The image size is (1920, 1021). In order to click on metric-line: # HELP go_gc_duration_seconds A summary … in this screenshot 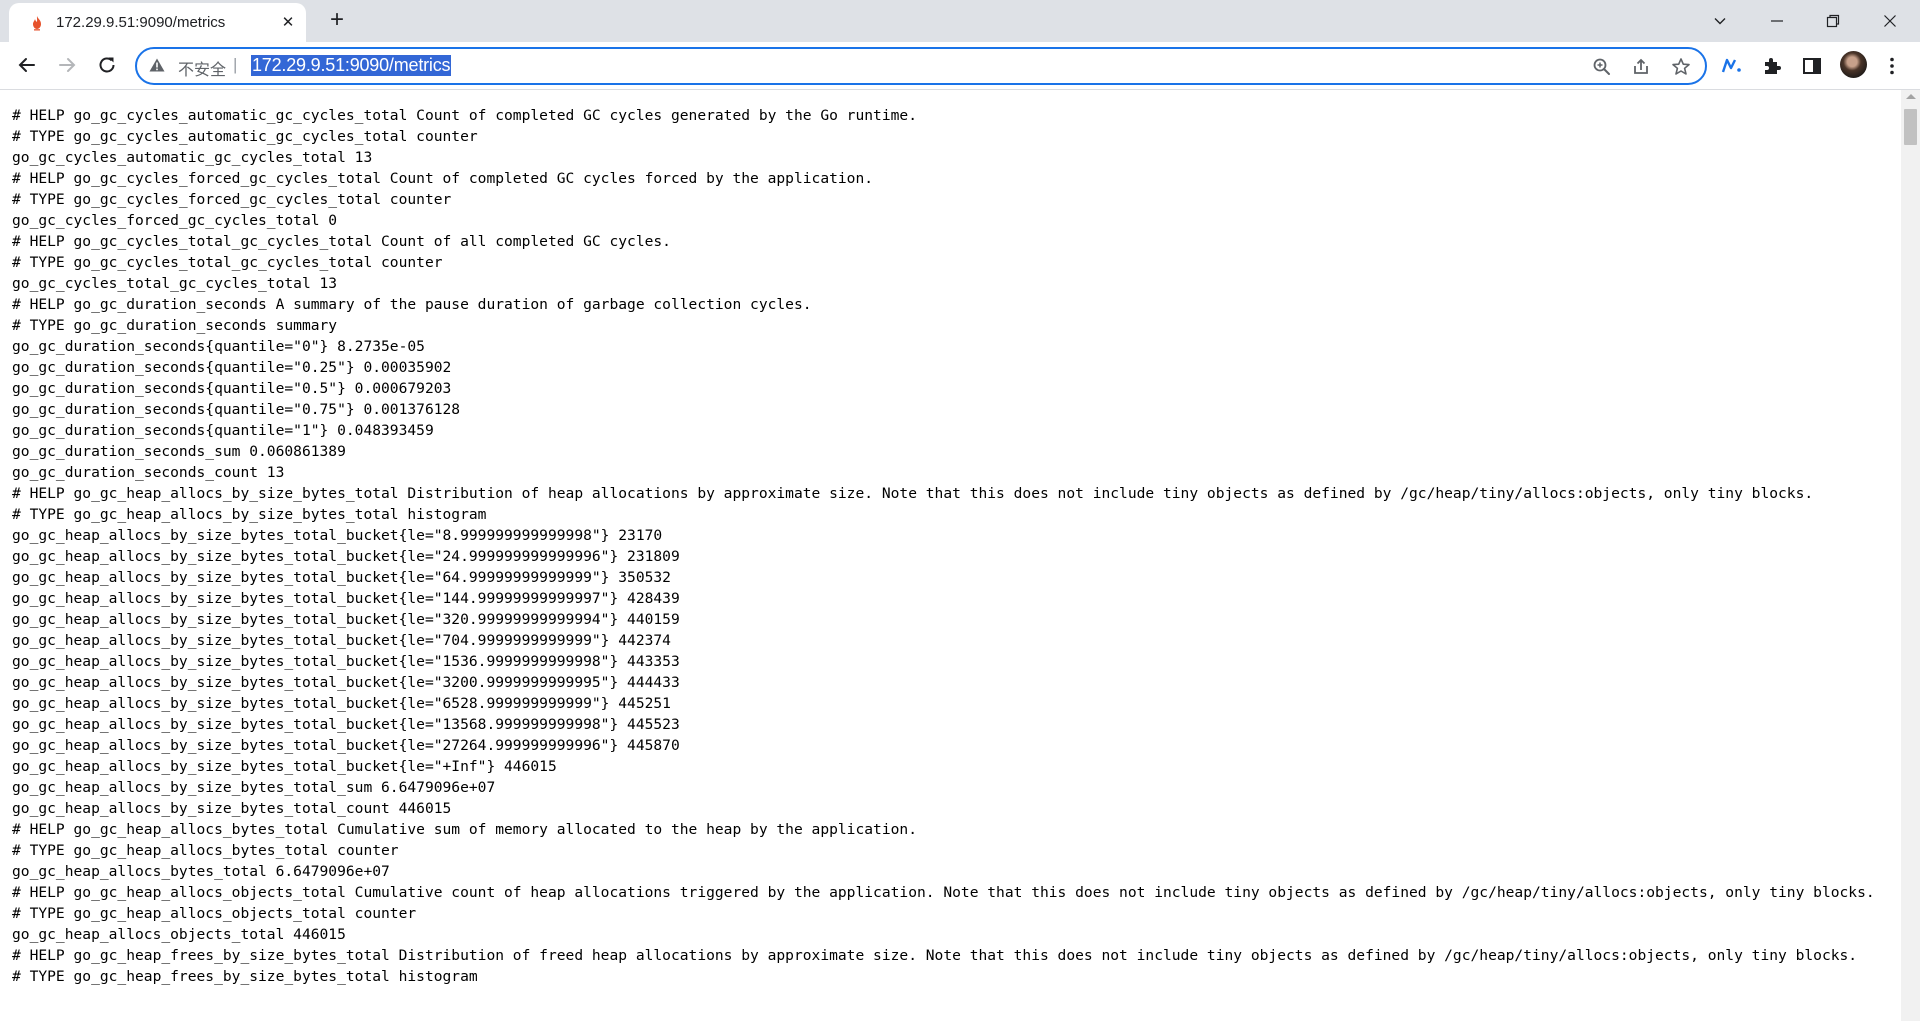, I will do `click(412, 304)`.